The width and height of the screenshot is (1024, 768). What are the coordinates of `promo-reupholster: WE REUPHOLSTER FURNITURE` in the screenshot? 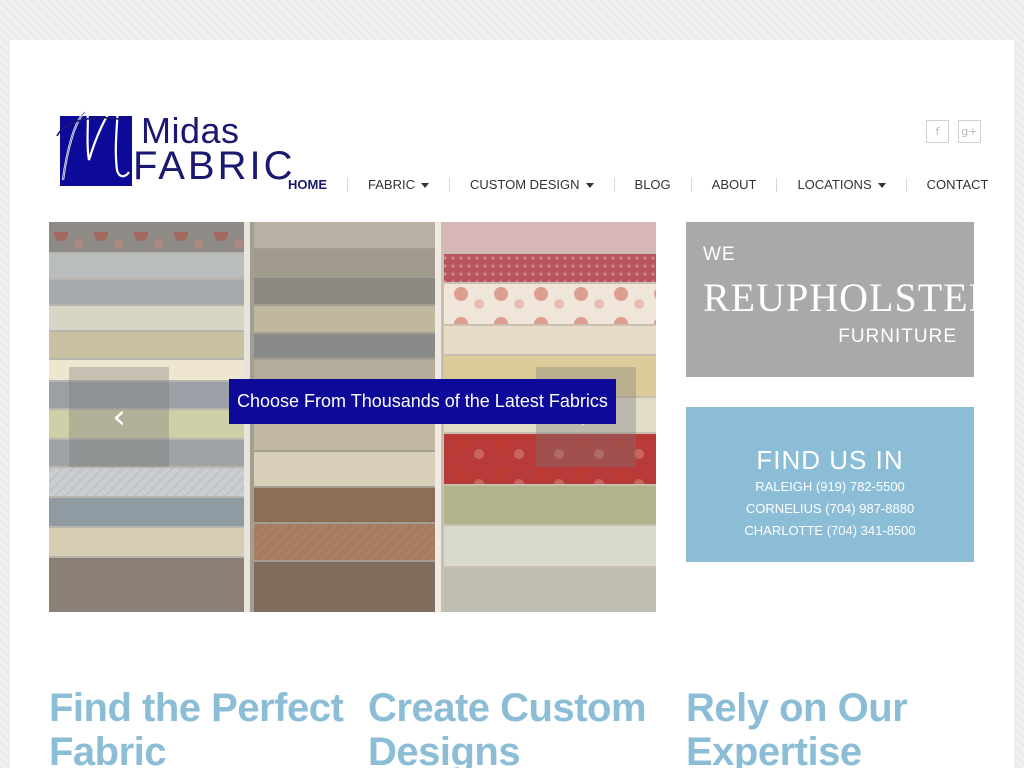 It's located at (840, 299).